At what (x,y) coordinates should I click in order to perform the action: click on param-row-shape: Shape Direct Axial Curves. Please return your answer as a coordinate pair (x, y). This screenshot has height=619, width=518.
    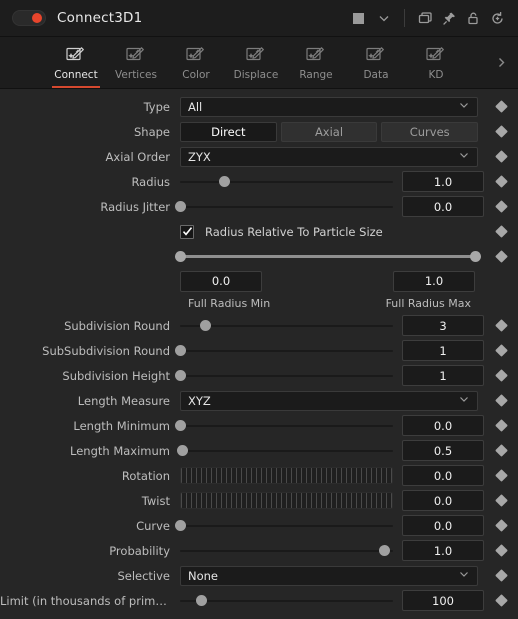
    Looking at the image, I should click on (259, 131).